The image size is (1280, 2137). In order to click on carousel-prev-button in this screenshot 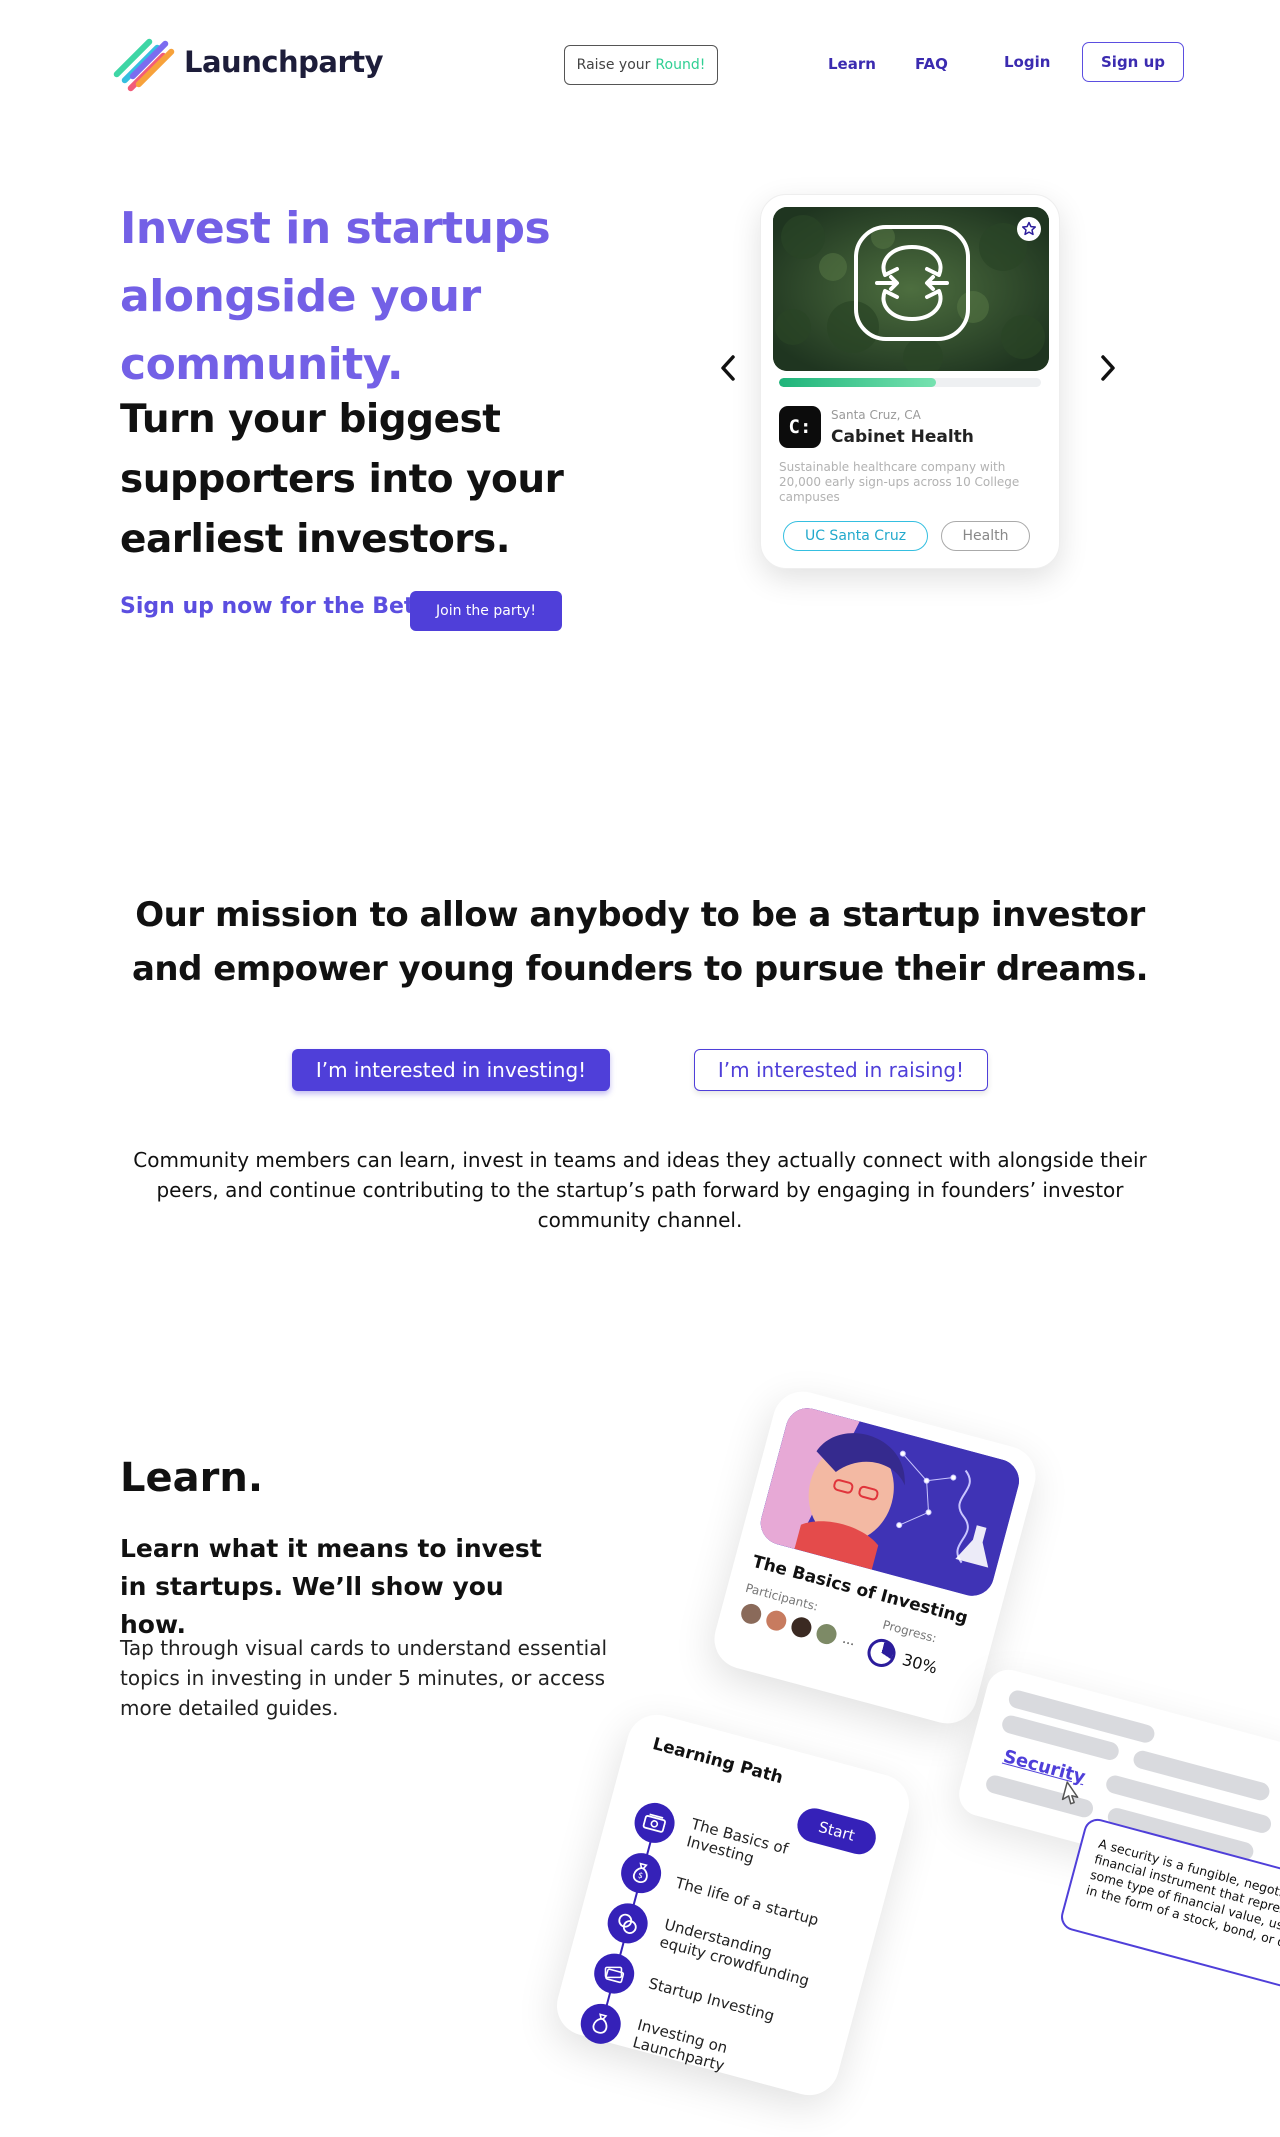, I will do `click(728, 368)`.